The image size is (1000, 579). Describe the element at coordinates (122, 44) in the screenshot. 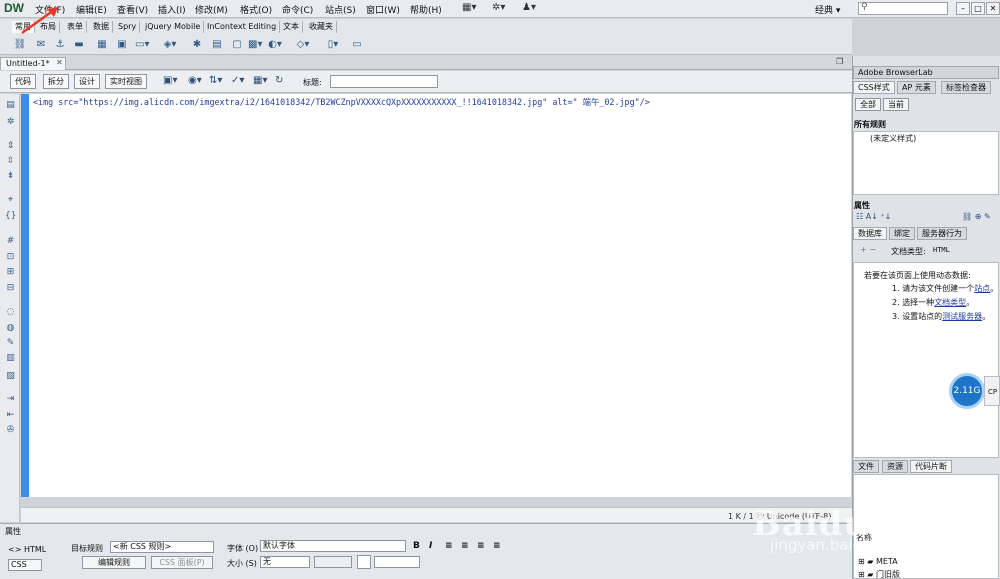

I see `div-tag-icon: ▣` at that location.